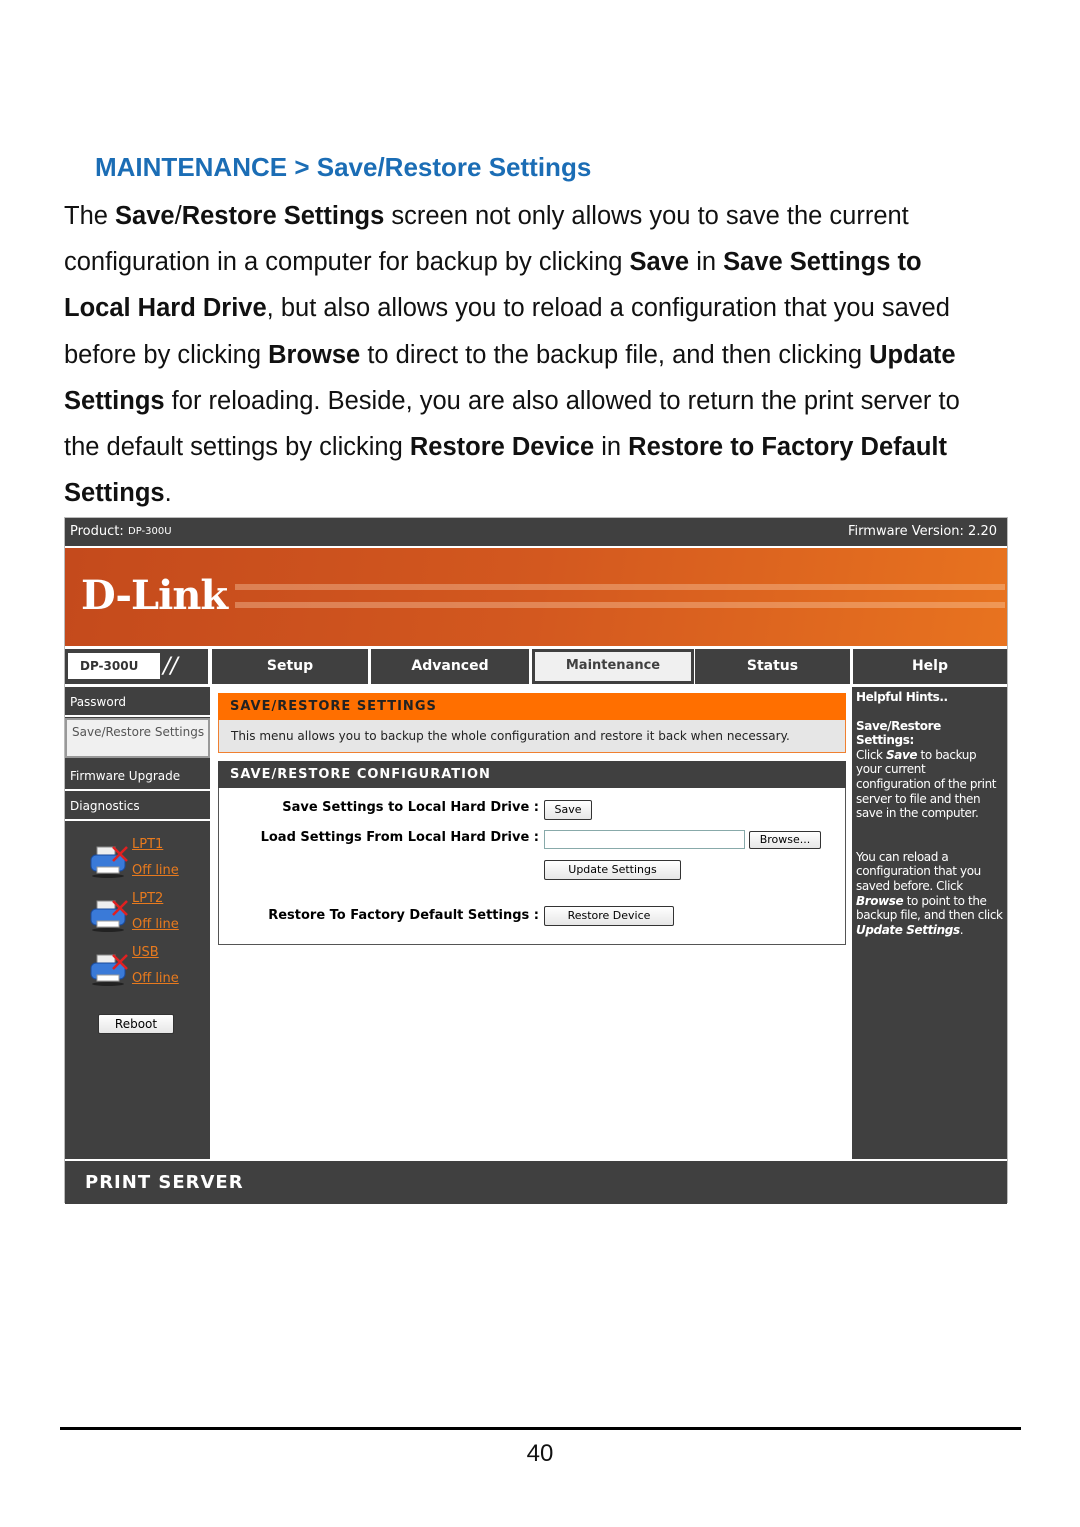 Image resolution: width=1080 pixels, height=1527 pixels. What do you see at coordinates (147, 844) in the screenshot?
I see `port-link: LPT1` at bounding box center [147, 844].